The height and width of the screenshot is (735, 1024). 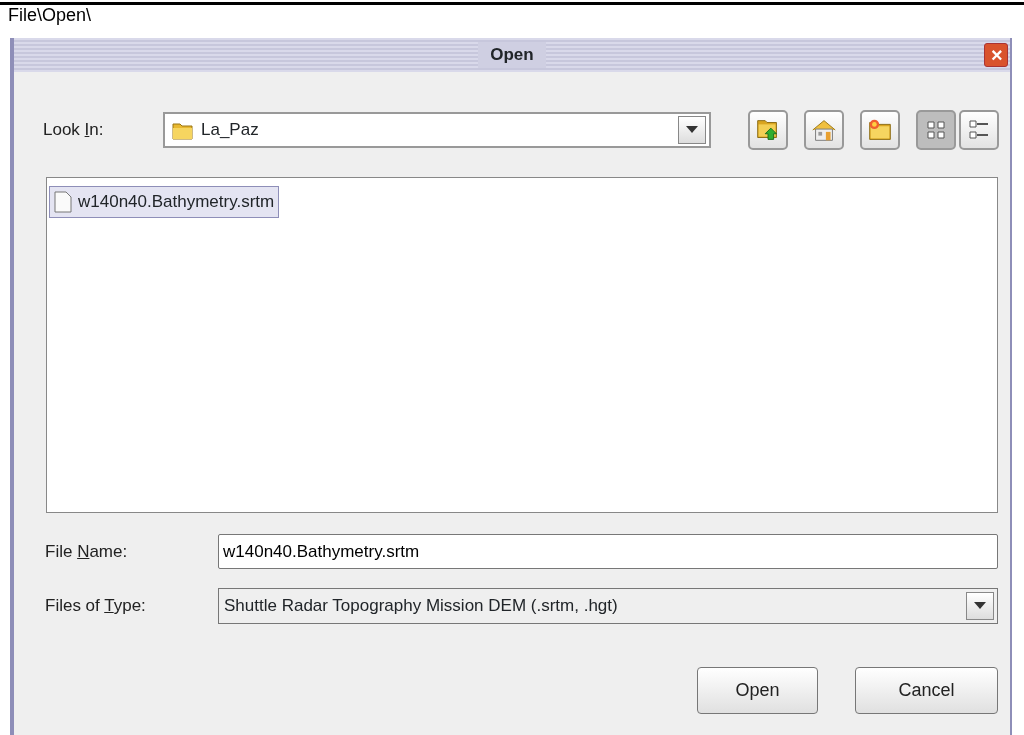 What do you see at coordinates (74, 130) in the screenshot?
I see `look-in-label: Look In:` at bounding box center [74, 130].